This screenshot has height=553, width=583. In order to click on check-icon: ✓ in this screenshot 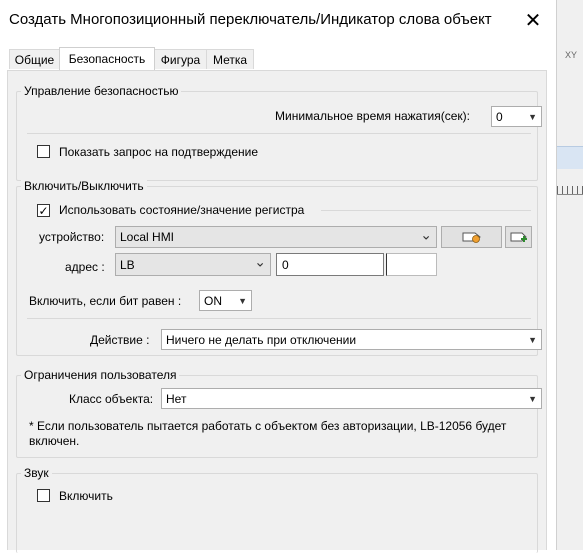, I will do `click(43, 210)`.